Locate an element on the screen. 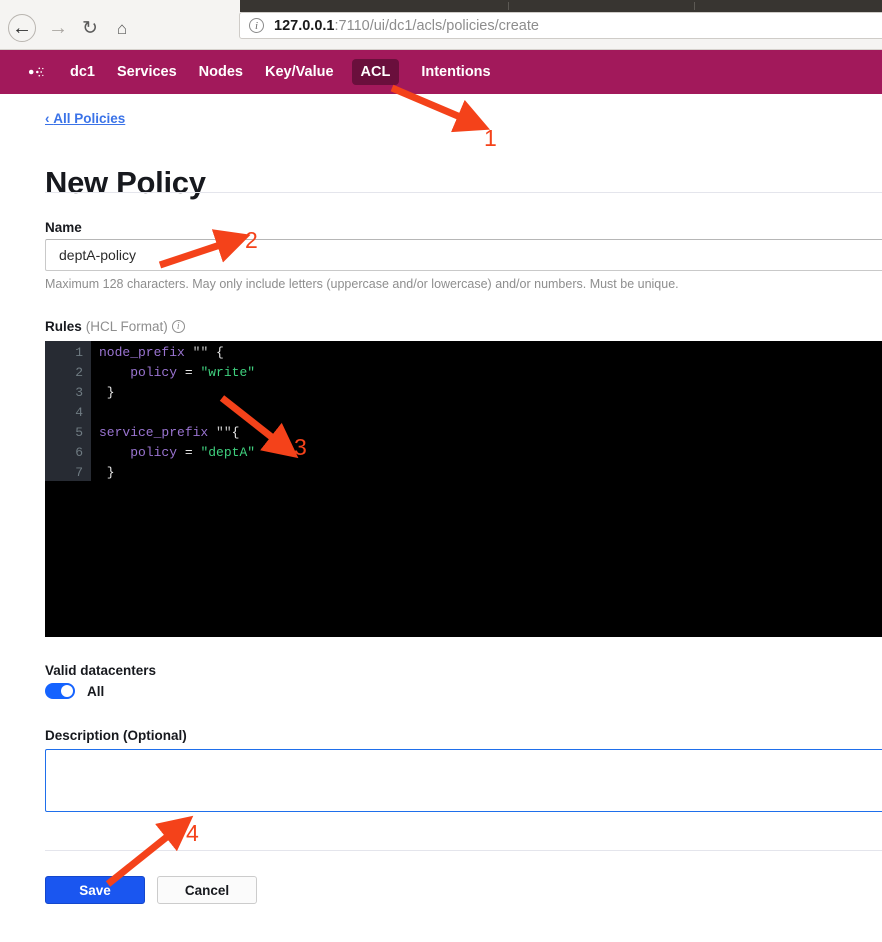  footer-divider is located at coordinates (463, 850).